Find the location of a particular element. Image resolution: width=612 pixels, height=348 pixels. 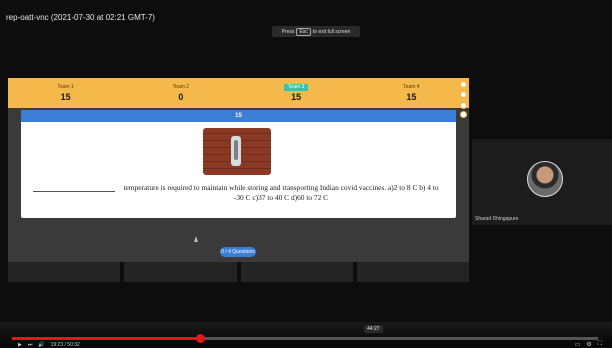

team-4: Team 4 15 is located at coordinates (411, 93).